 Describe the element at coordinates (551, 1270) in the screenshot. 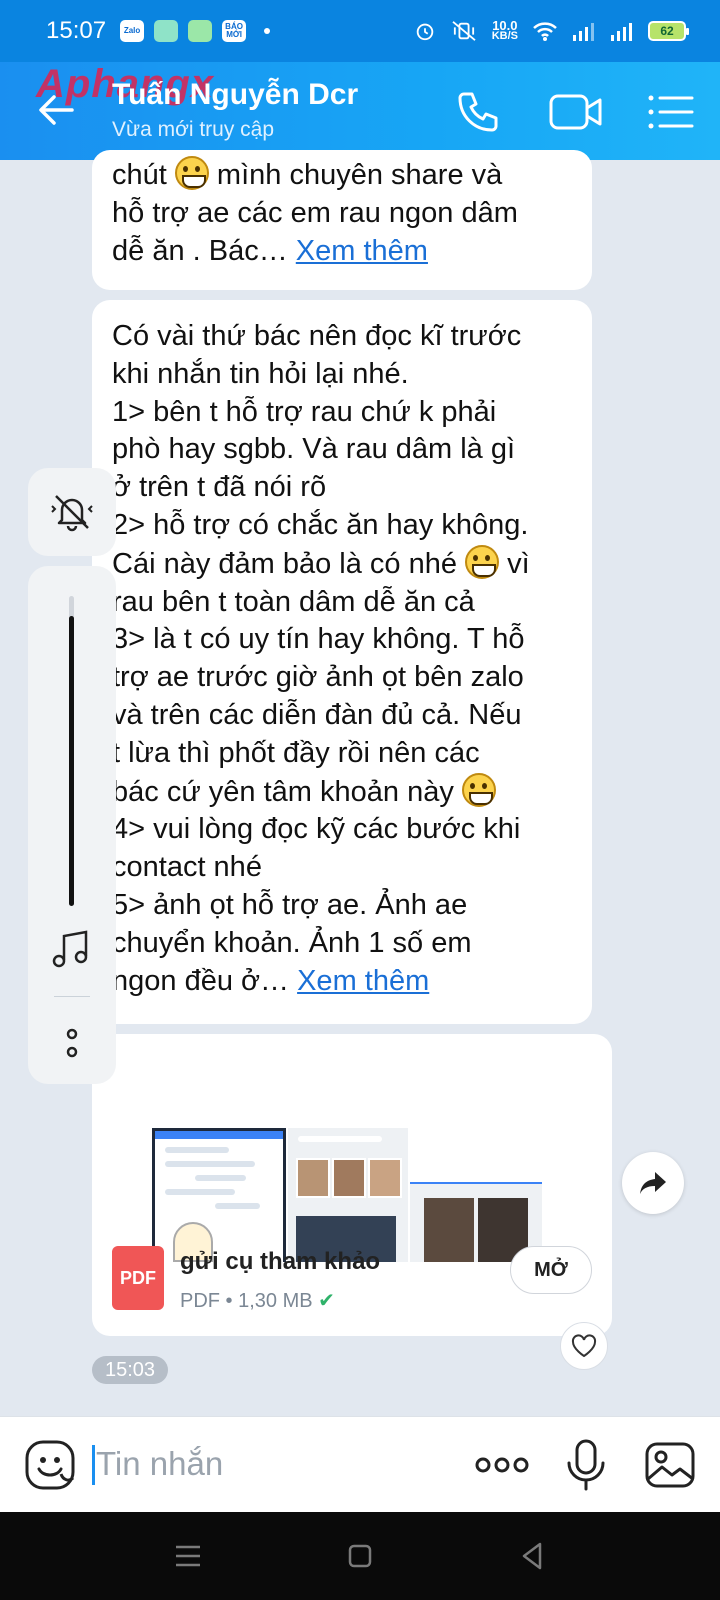

I see `open-file-button: MỞ` at that location.